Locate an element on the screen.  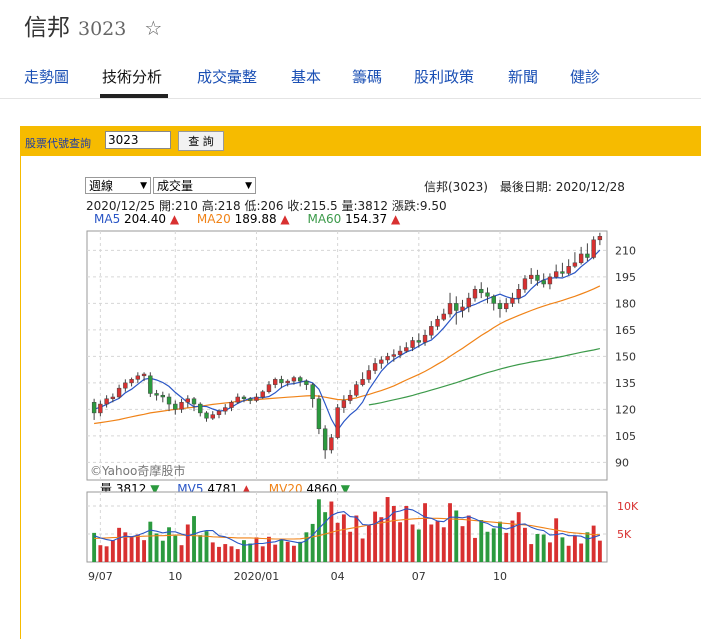
watermark: ©Yahoo奇摩股市 is located at coordinates (137, 470).